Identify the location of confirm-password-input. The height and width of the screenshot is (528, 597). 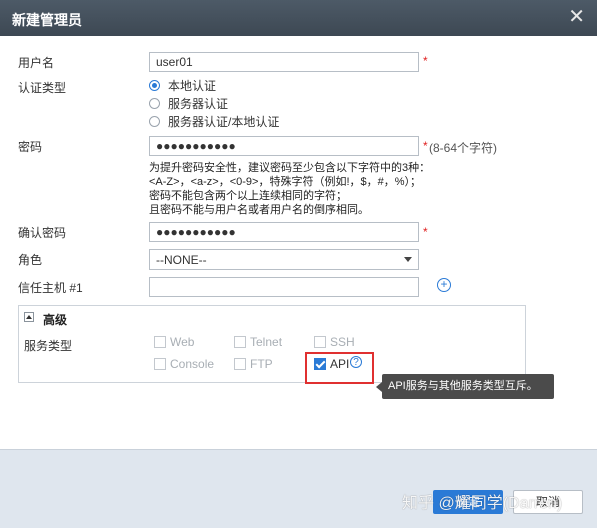
(284, 232).